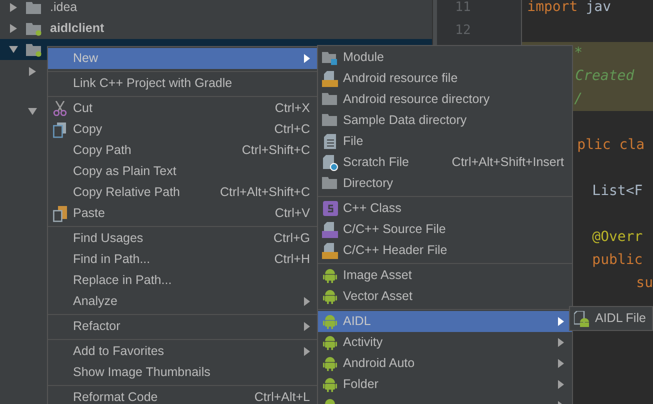  Describe the element at coordinates (617, 260) in the screenshot. I see `code-token: public` at that location.